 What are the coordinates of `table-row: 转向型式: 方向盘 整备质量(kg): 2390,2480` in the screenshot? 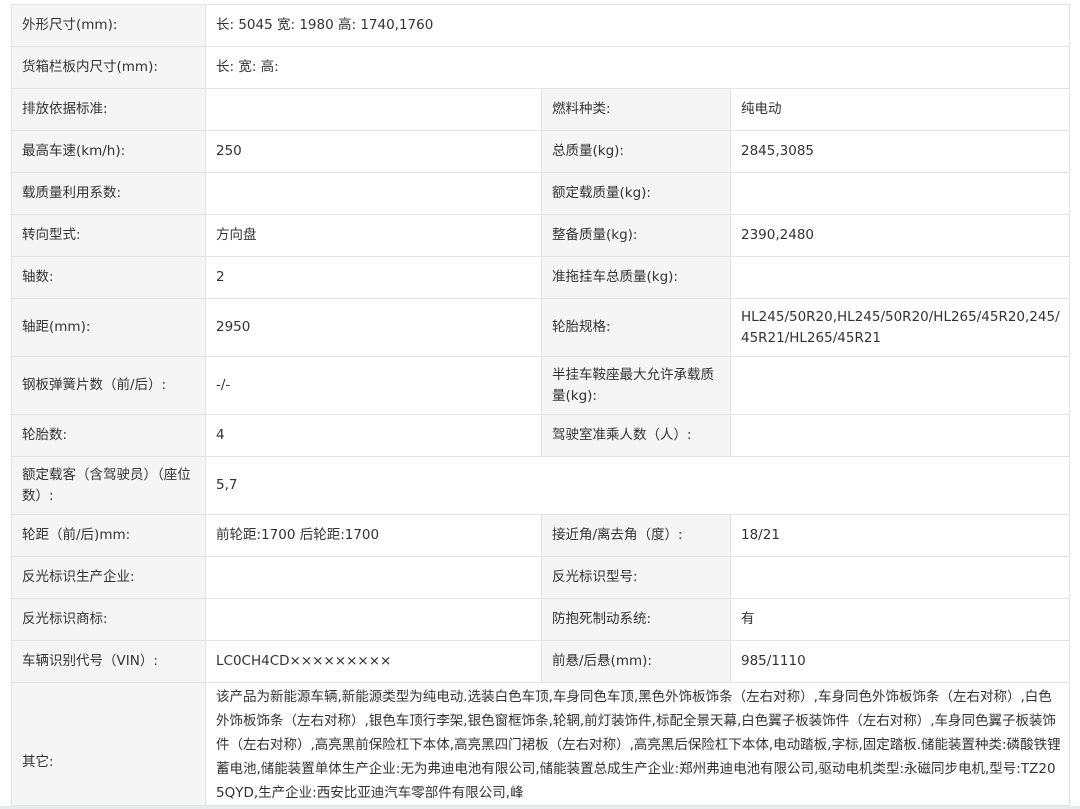 It's located at (541, 235).